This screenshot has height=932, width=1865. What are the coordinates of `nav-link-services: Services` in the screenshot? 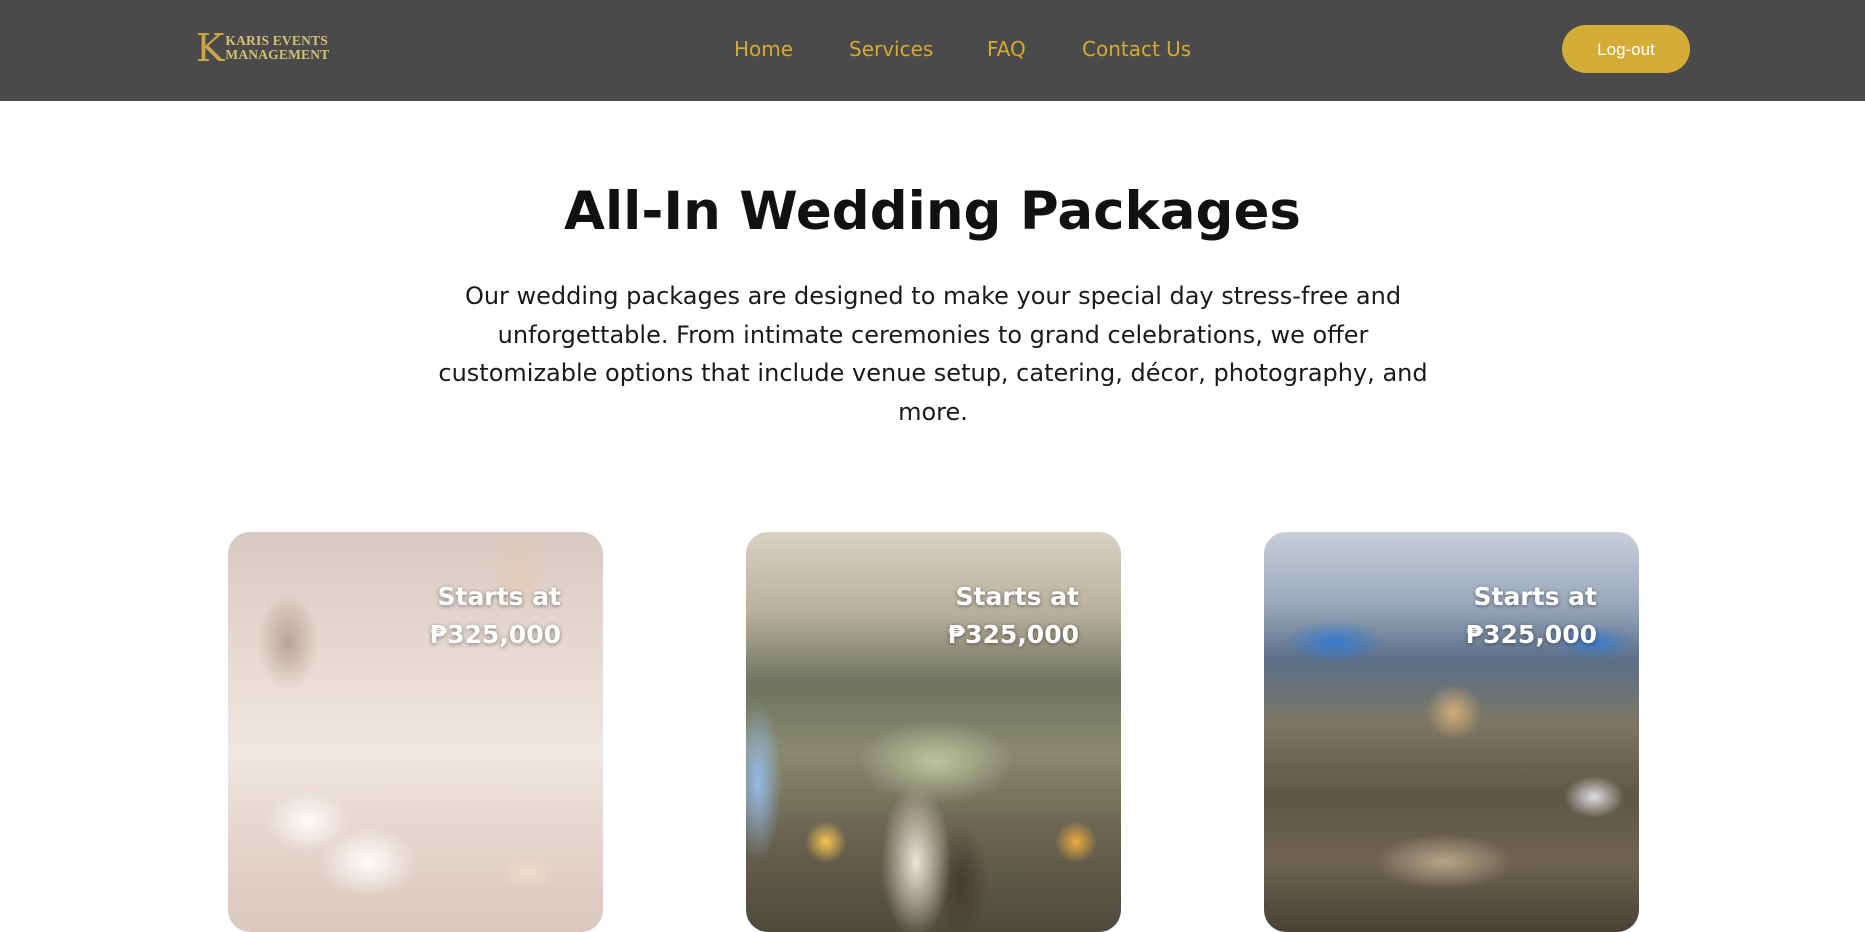 It's located at (891, 49).